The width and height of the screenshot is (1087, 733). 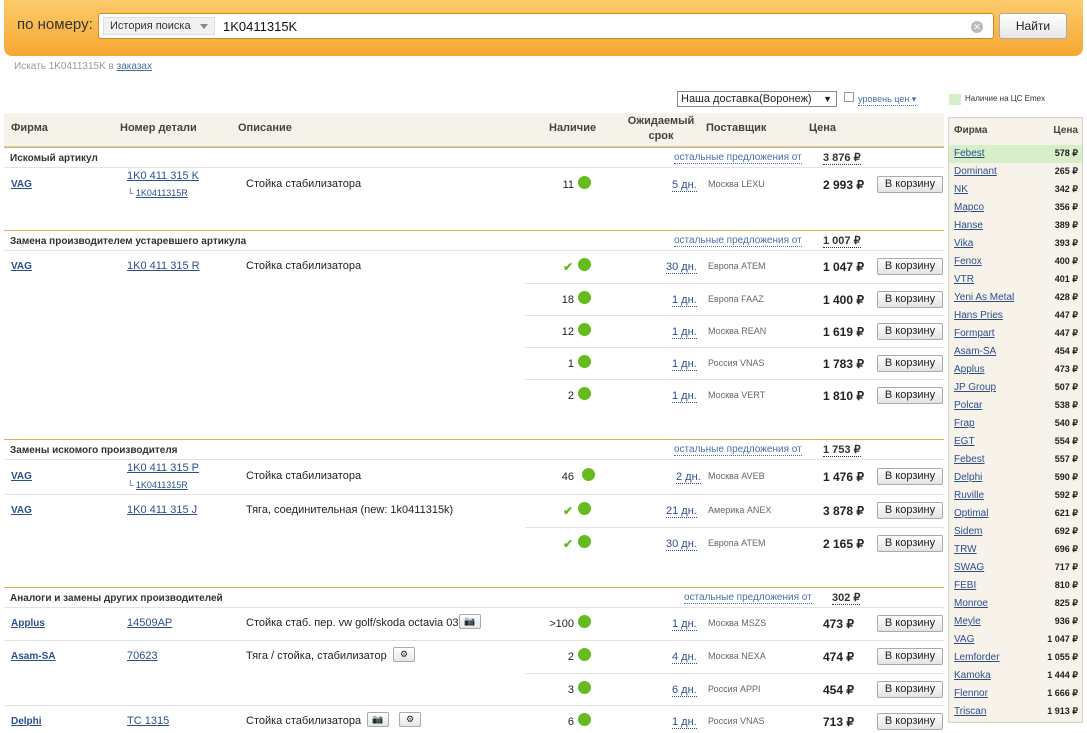 I want to click on sidebar-brand-row: Fenox 400 ₽, so click(x=1015, y=262).